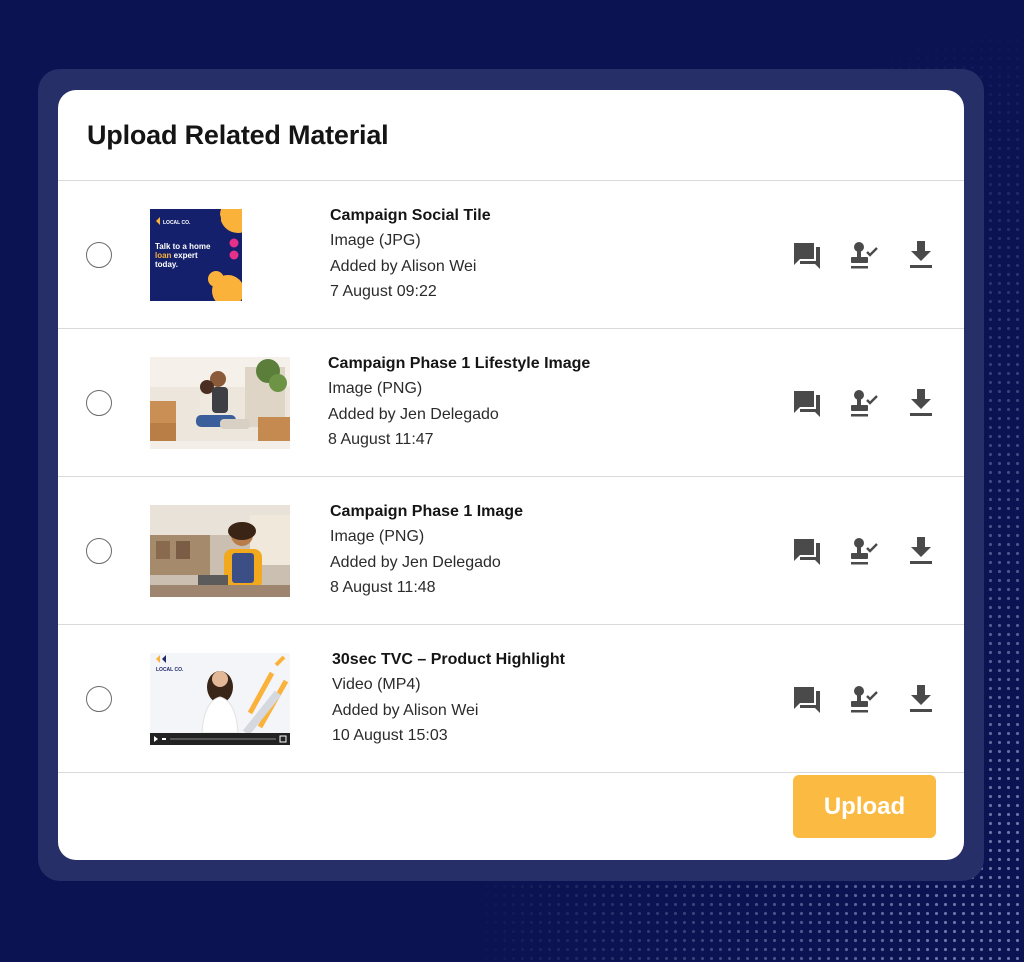 The image size is (1024, 962). Describe the element at coordinates (375, 240) in the screenshot. I see `item-type: Image (JPG)` at that location.